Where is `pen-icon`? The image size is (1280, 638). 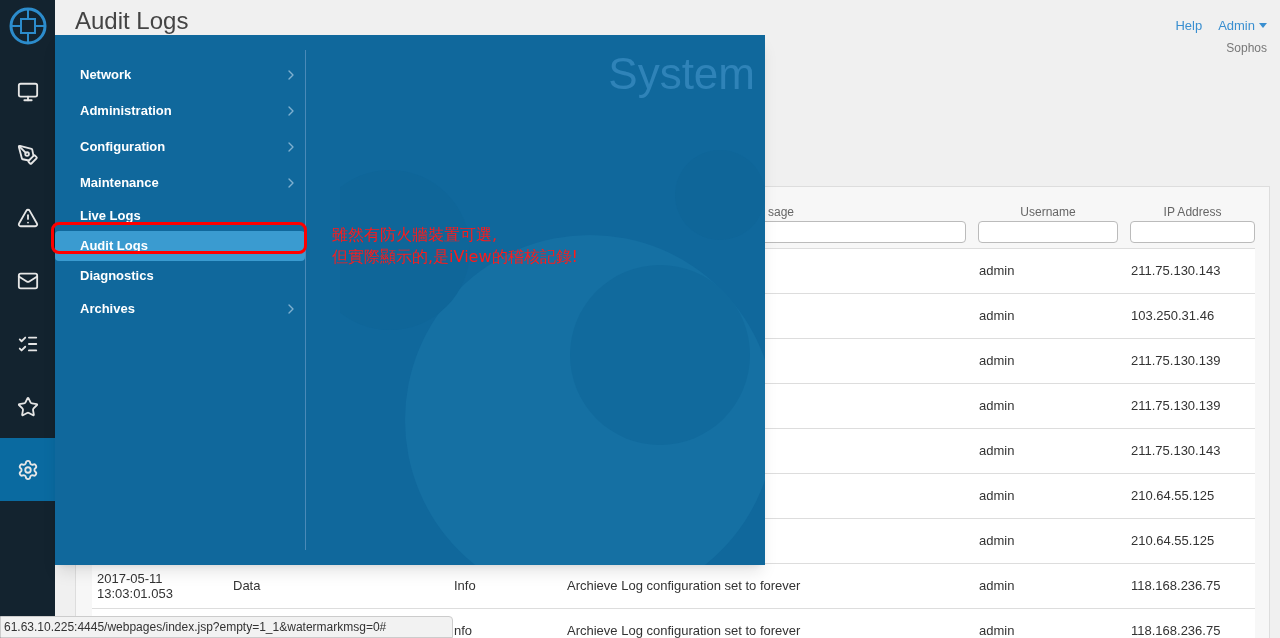 pen-icon is located at coordinates (27, 154).